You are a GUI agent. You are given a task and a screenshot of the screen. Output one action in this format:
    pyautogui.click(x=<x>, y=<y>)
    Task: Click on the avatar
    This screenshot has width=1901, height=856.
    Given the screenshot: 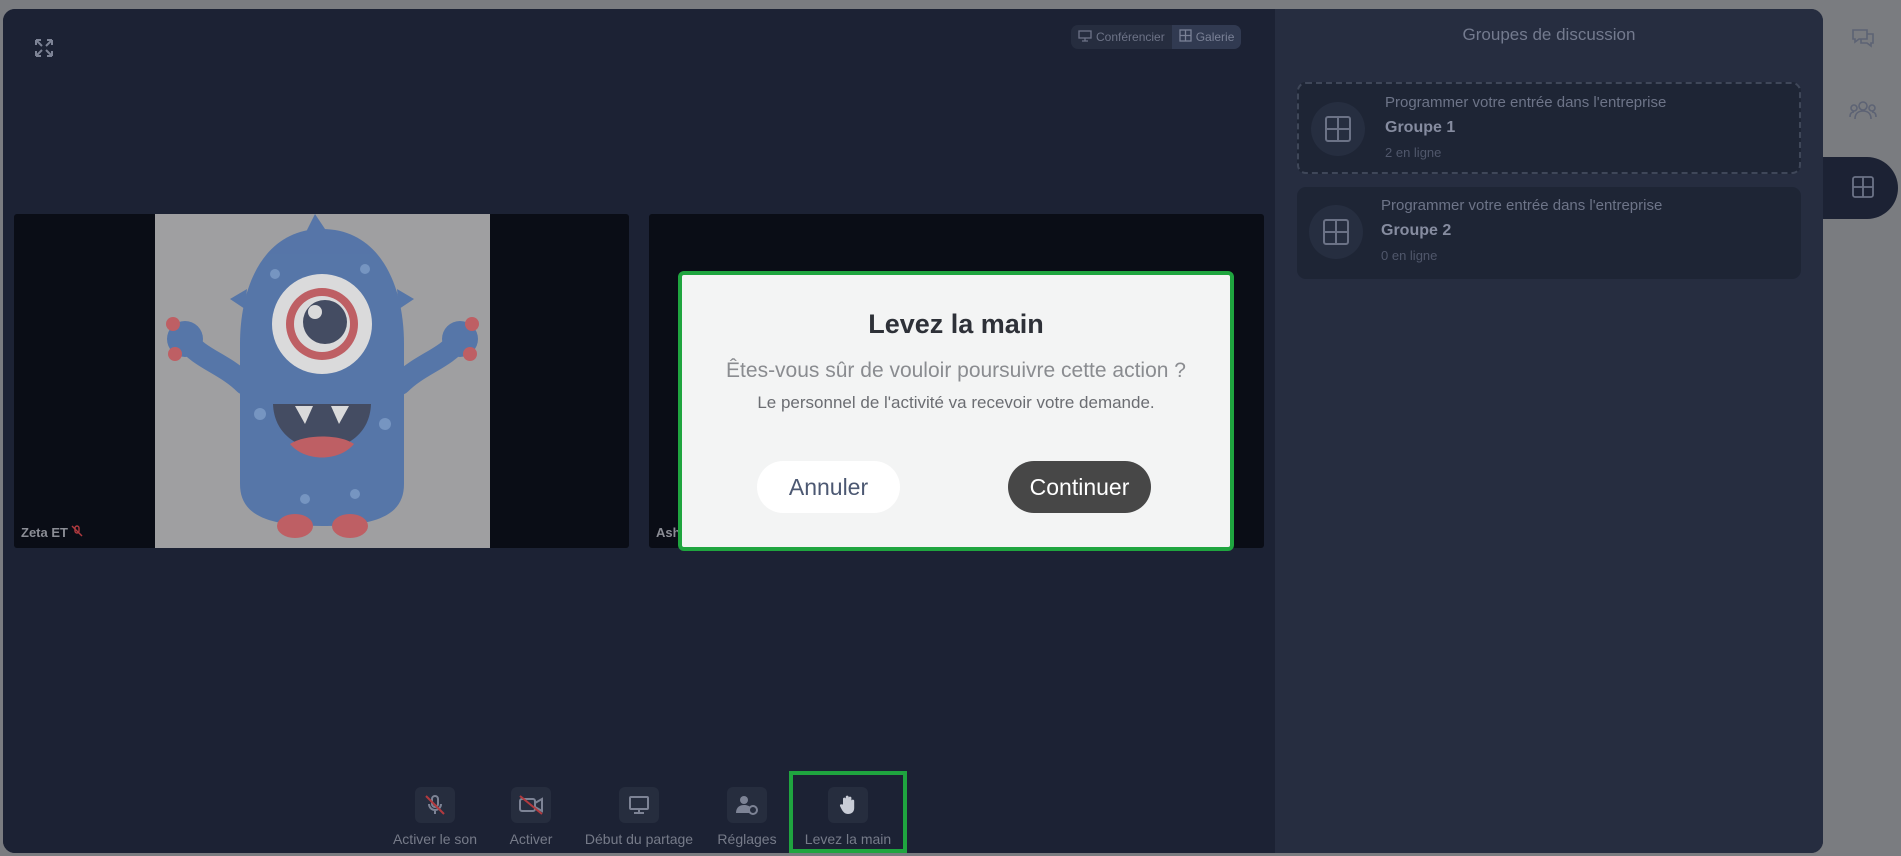 What is the action you would take?
    pyautogui.click(x=322, y=381)
    